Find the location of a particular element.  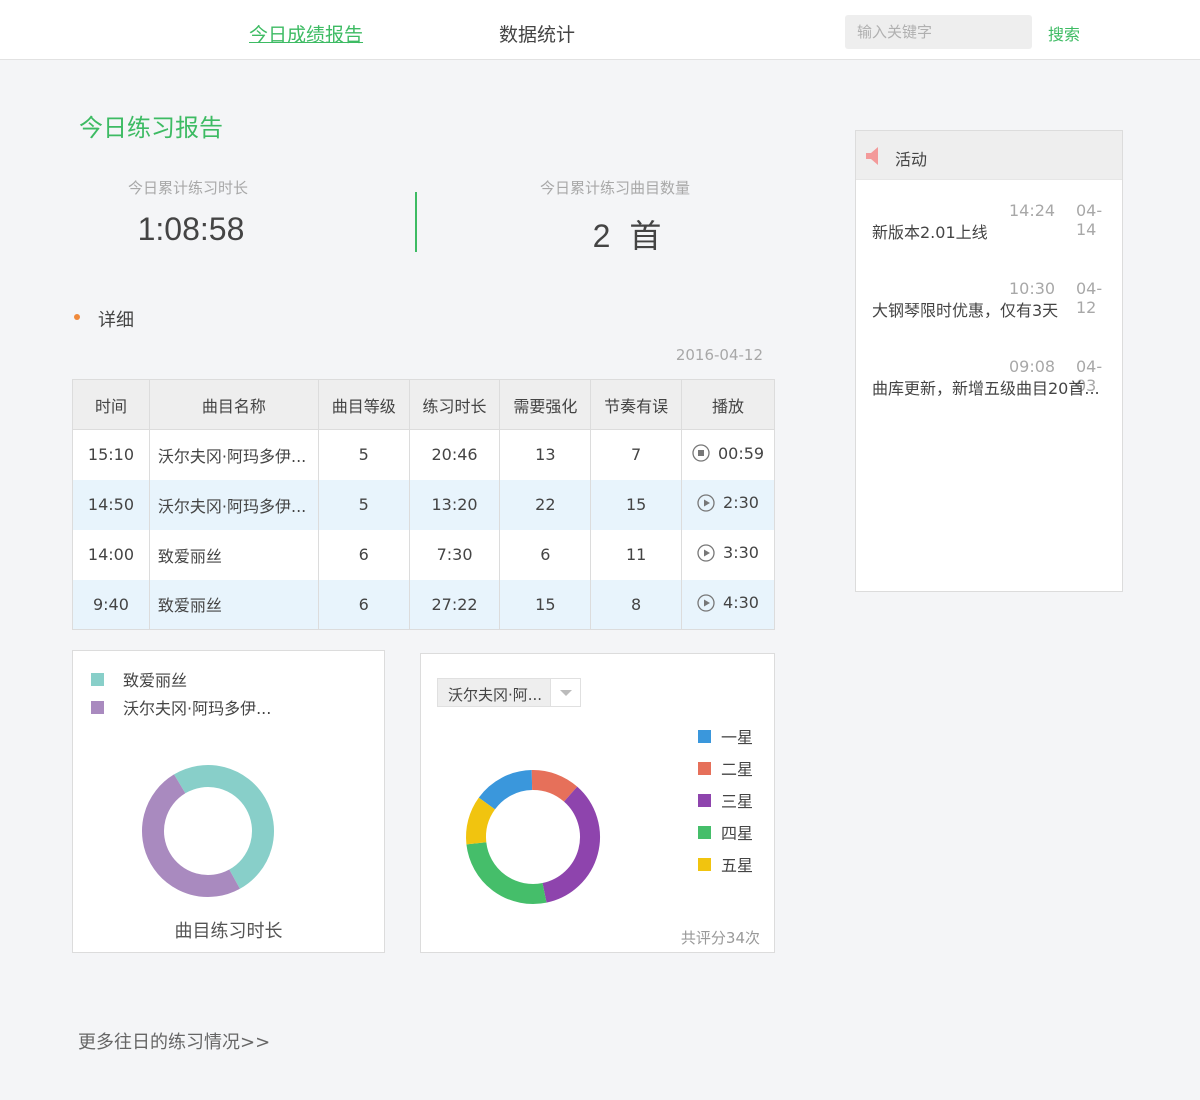

activity-text: 新版本2.01上线 is located at coordinates (930, 232).